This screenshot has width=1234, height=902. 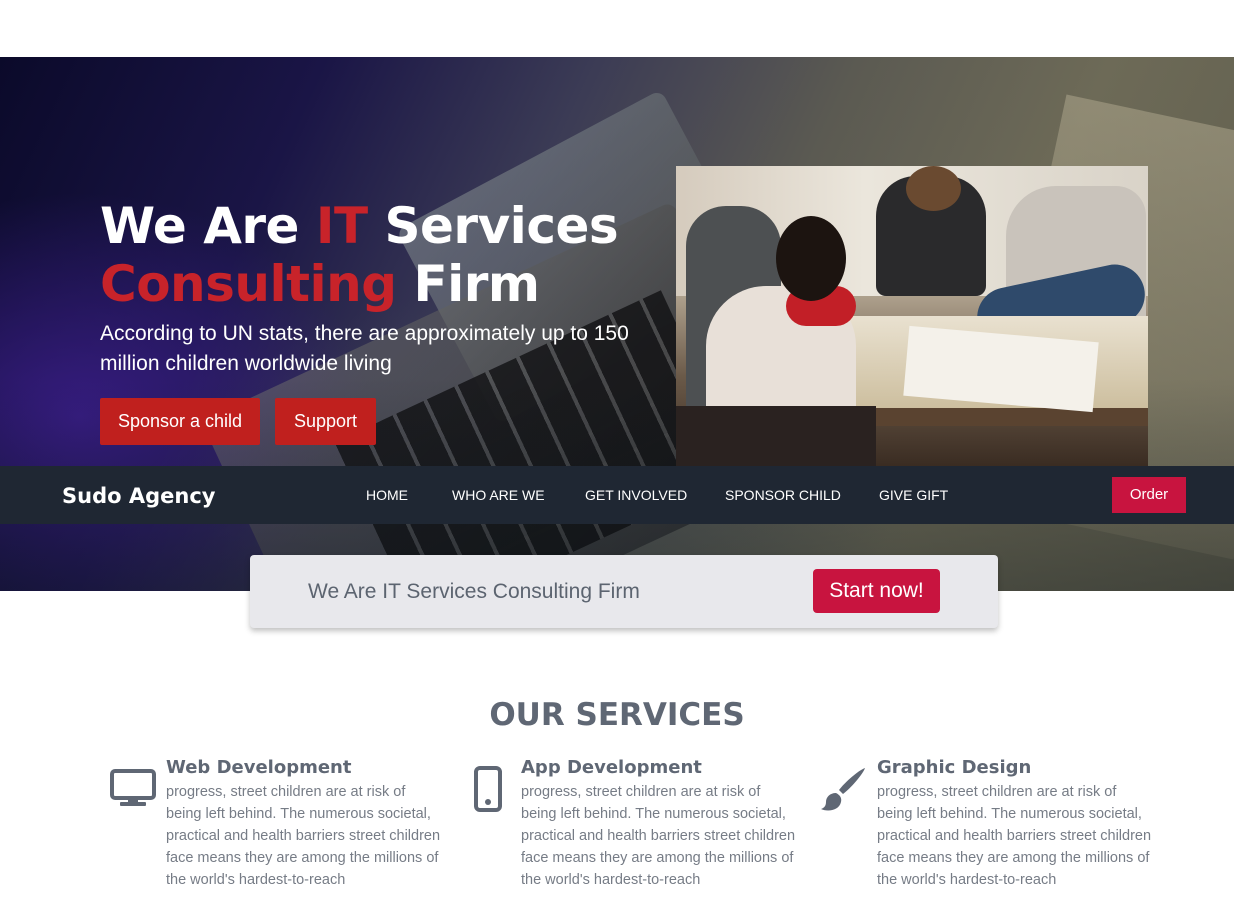 What do you see at coordinates (468, 284) in the screenshot?
I see `hero-title-text: Firm` at bounding box center [468, 284].